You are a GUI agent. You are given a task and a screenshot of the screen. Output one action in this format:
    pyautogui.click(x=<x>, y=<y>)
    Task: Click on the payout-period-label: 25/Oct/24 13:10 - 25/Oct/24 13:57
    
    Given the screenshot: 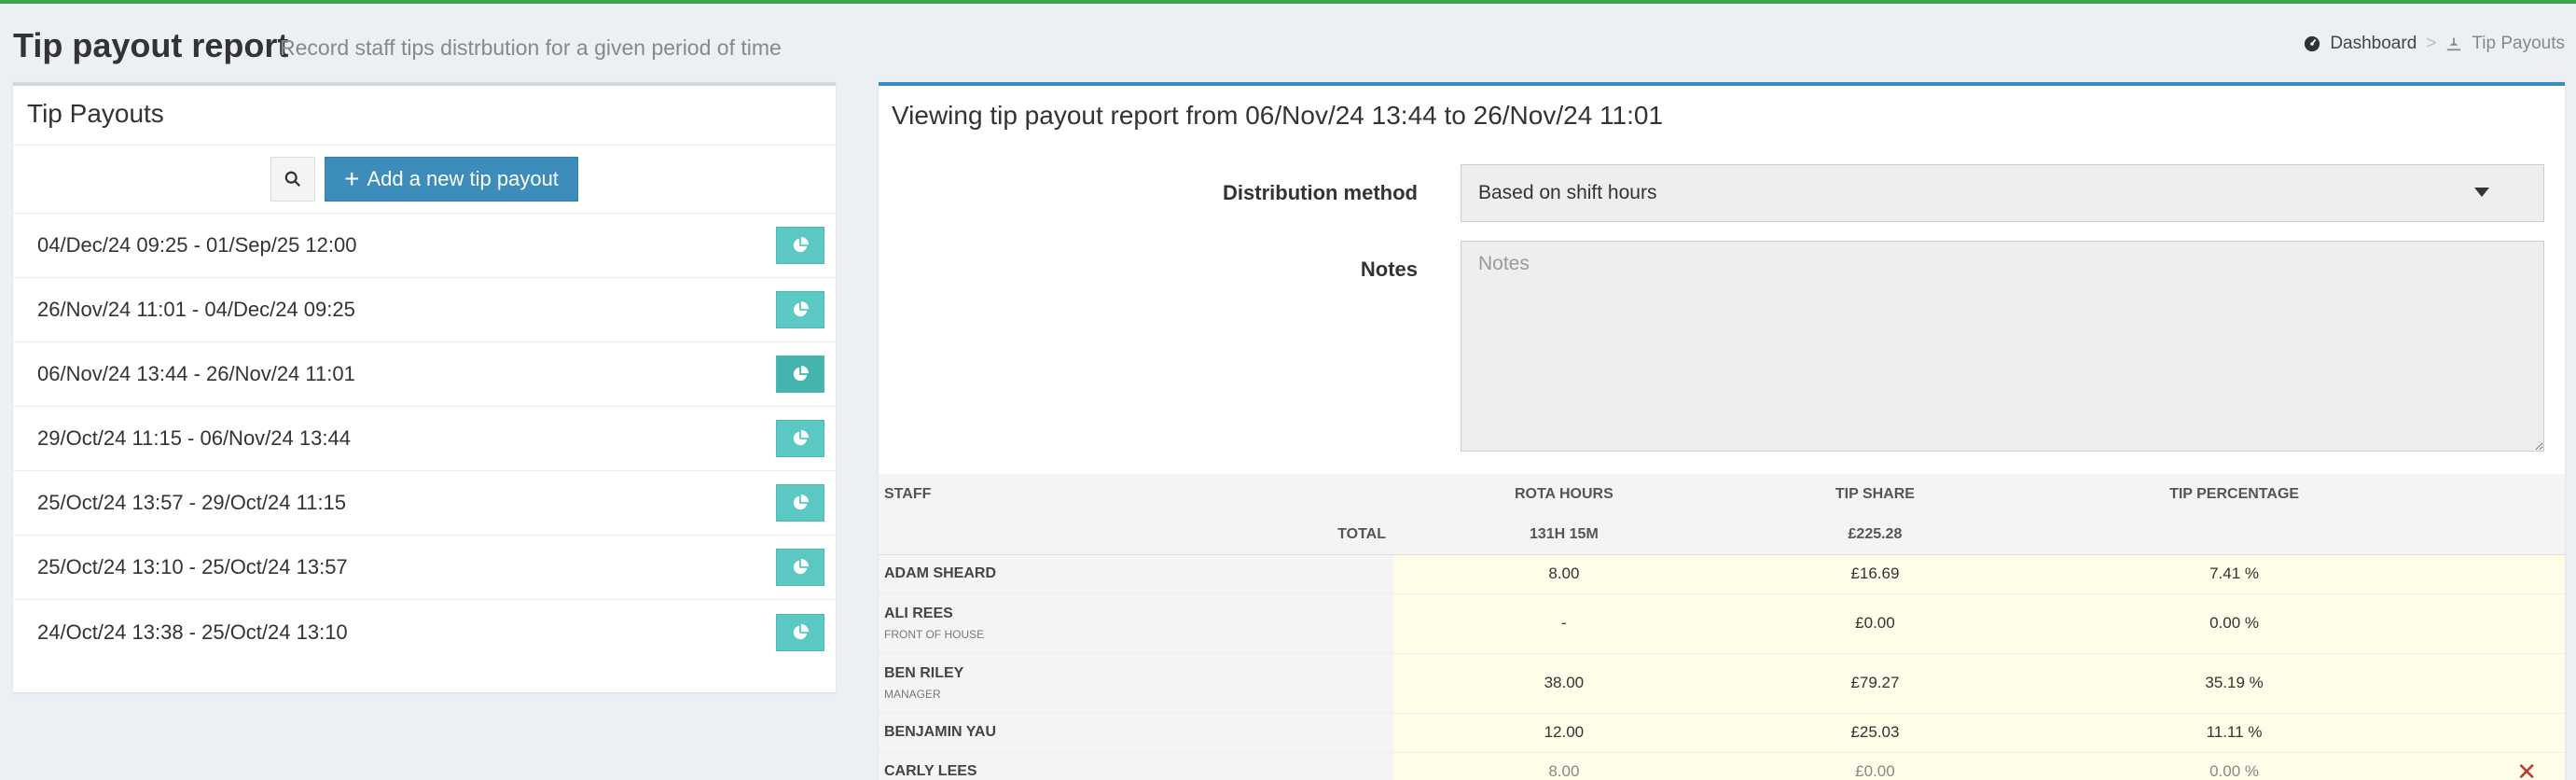 What is the action you would take?
    pyautogui.click(x=192, y=566)
    